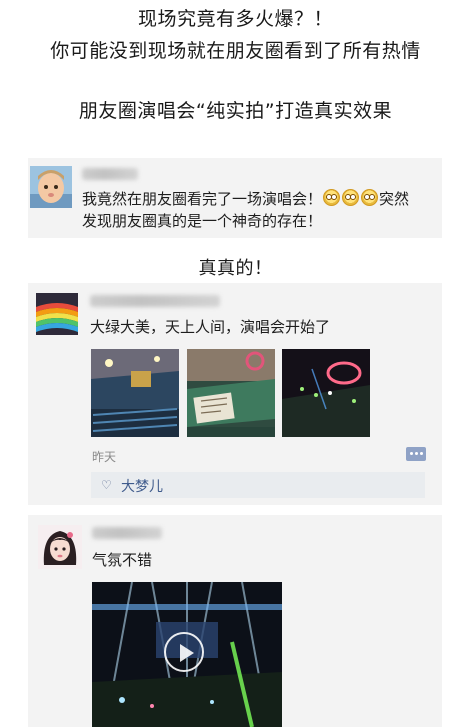 This screenshot has width=471, height=727. Describe the element at coordinates (258, 485) in the screenshot. I see `likes-bar: ♡ 大梦儿` at that location.